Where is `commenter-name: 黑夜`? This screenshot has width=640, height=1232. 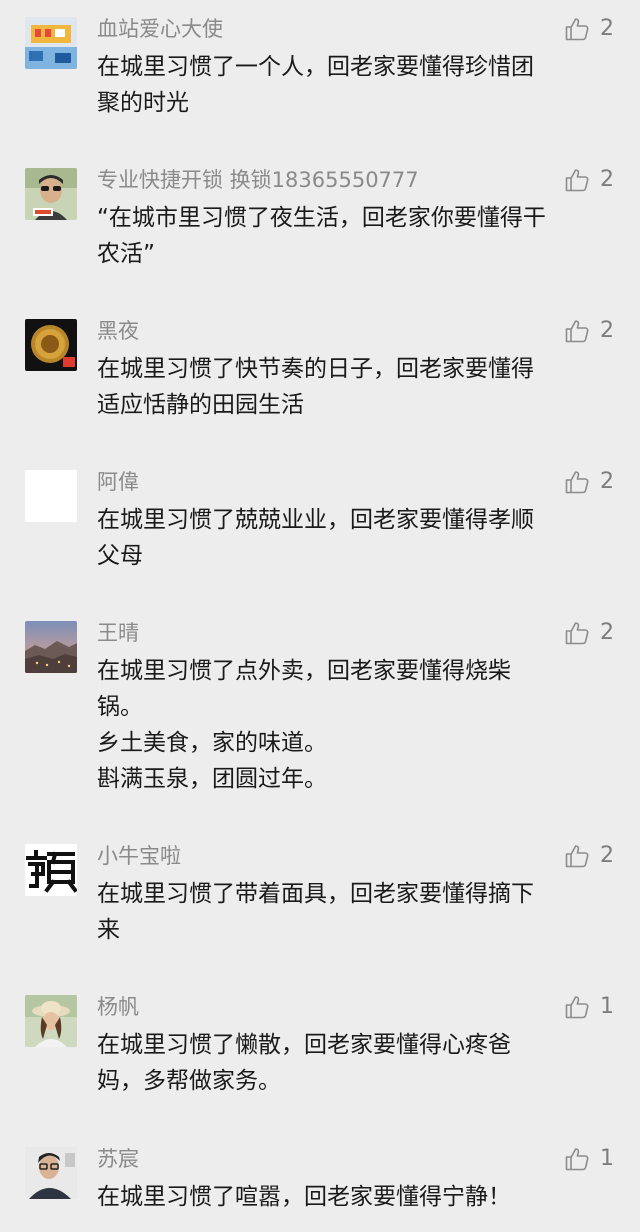 commenter-name: 黑夜 is located at coordinates (118, 331).